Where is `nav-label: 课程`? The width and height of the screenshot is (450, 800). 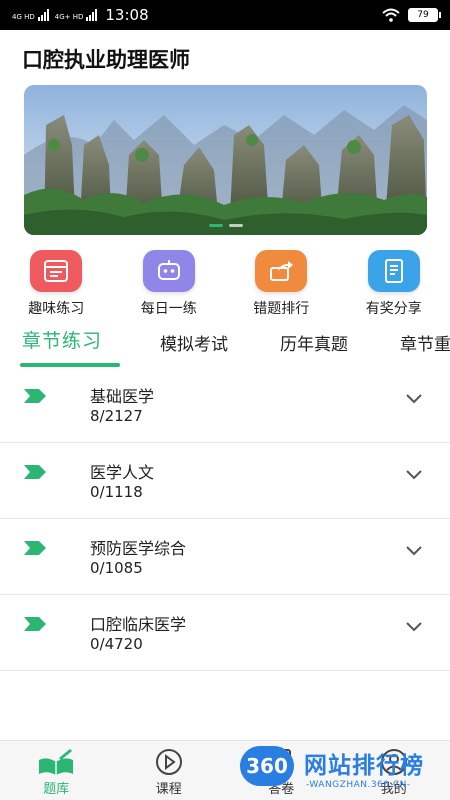
nav-label: 课程 is located at coordinates (168, 789).